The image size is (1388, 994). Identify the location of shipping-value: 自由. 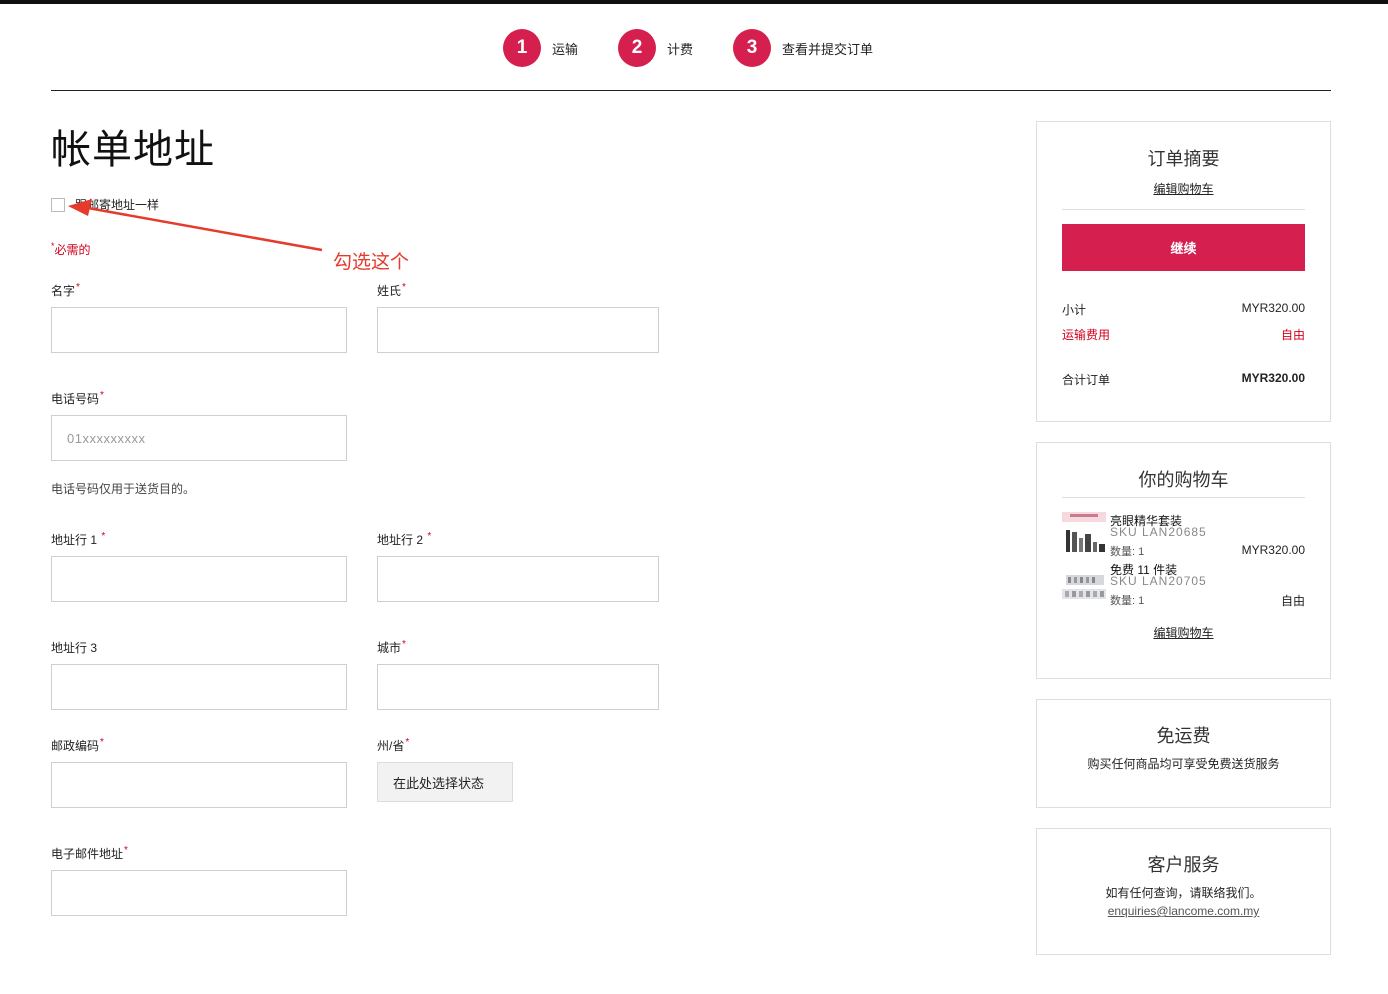
(1292, 335).